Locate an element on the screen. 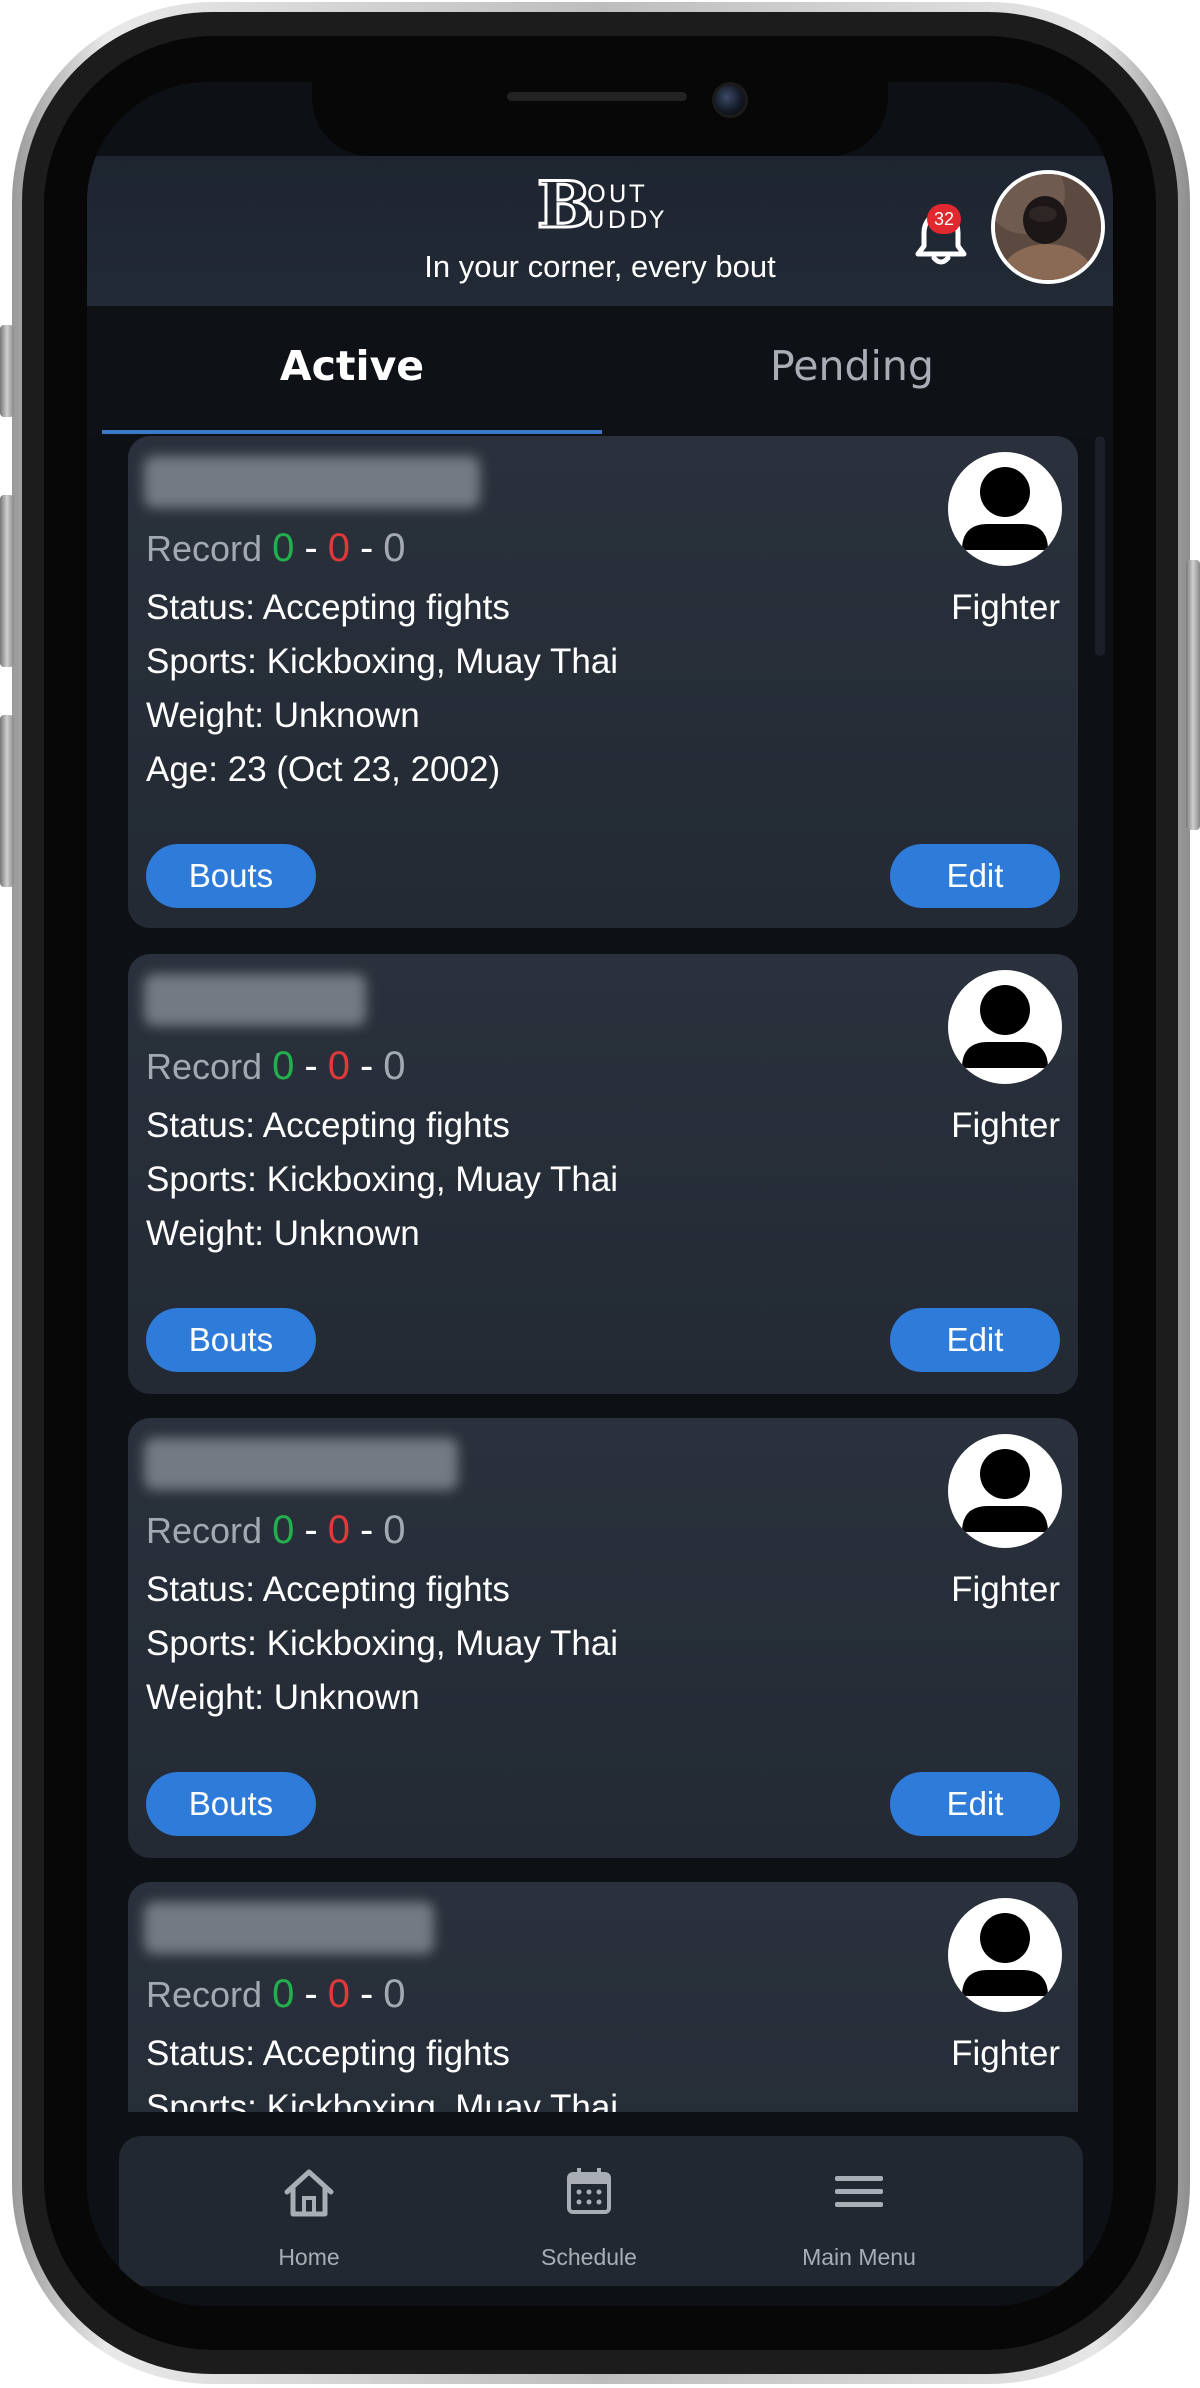 Image resolution: width=1200 pixels, height=2388 pixels. nav-main-menu-label: Main Menu is located at coordinates (859, 2257).